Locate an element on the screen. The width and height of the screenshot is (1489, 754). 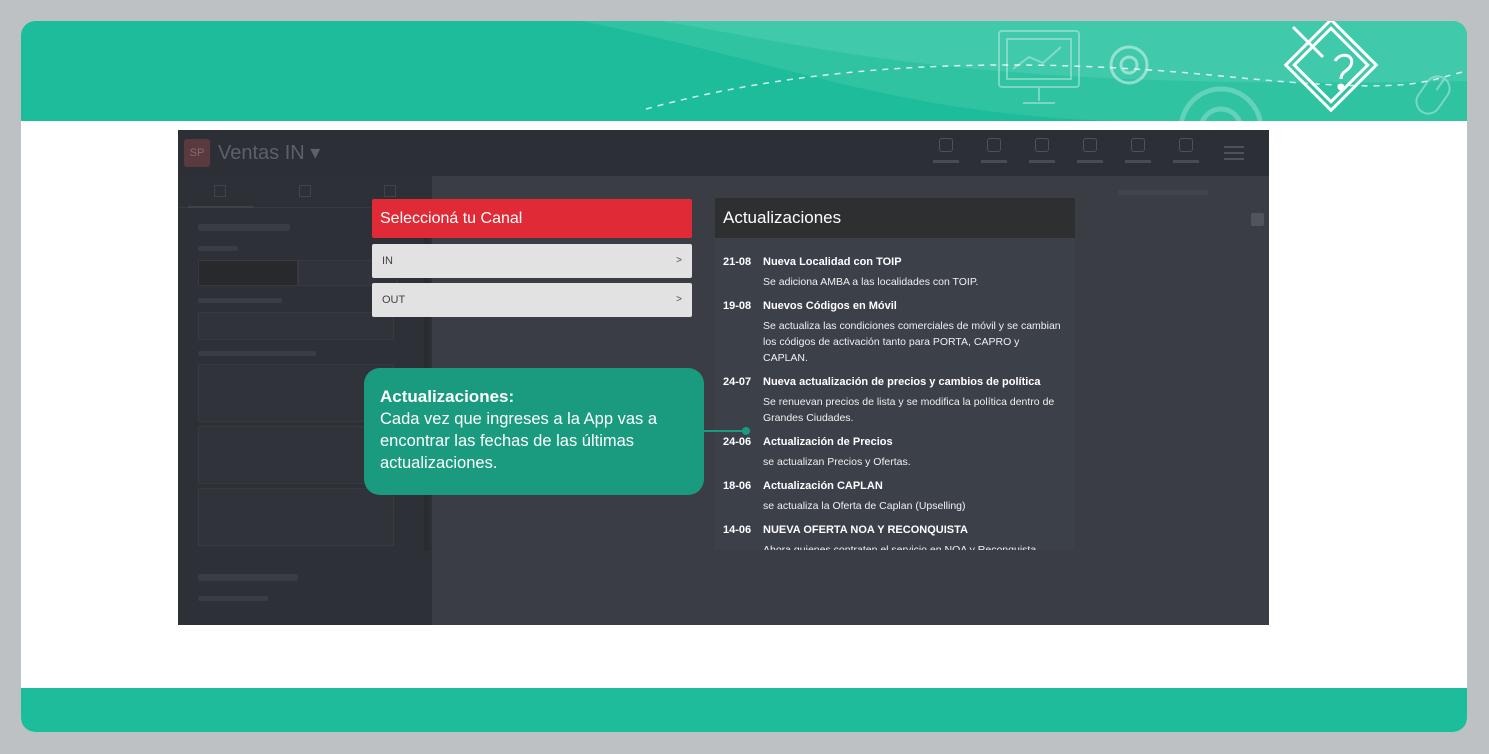
update-title: Actualización de Precios is located at coordinates (828, 442).